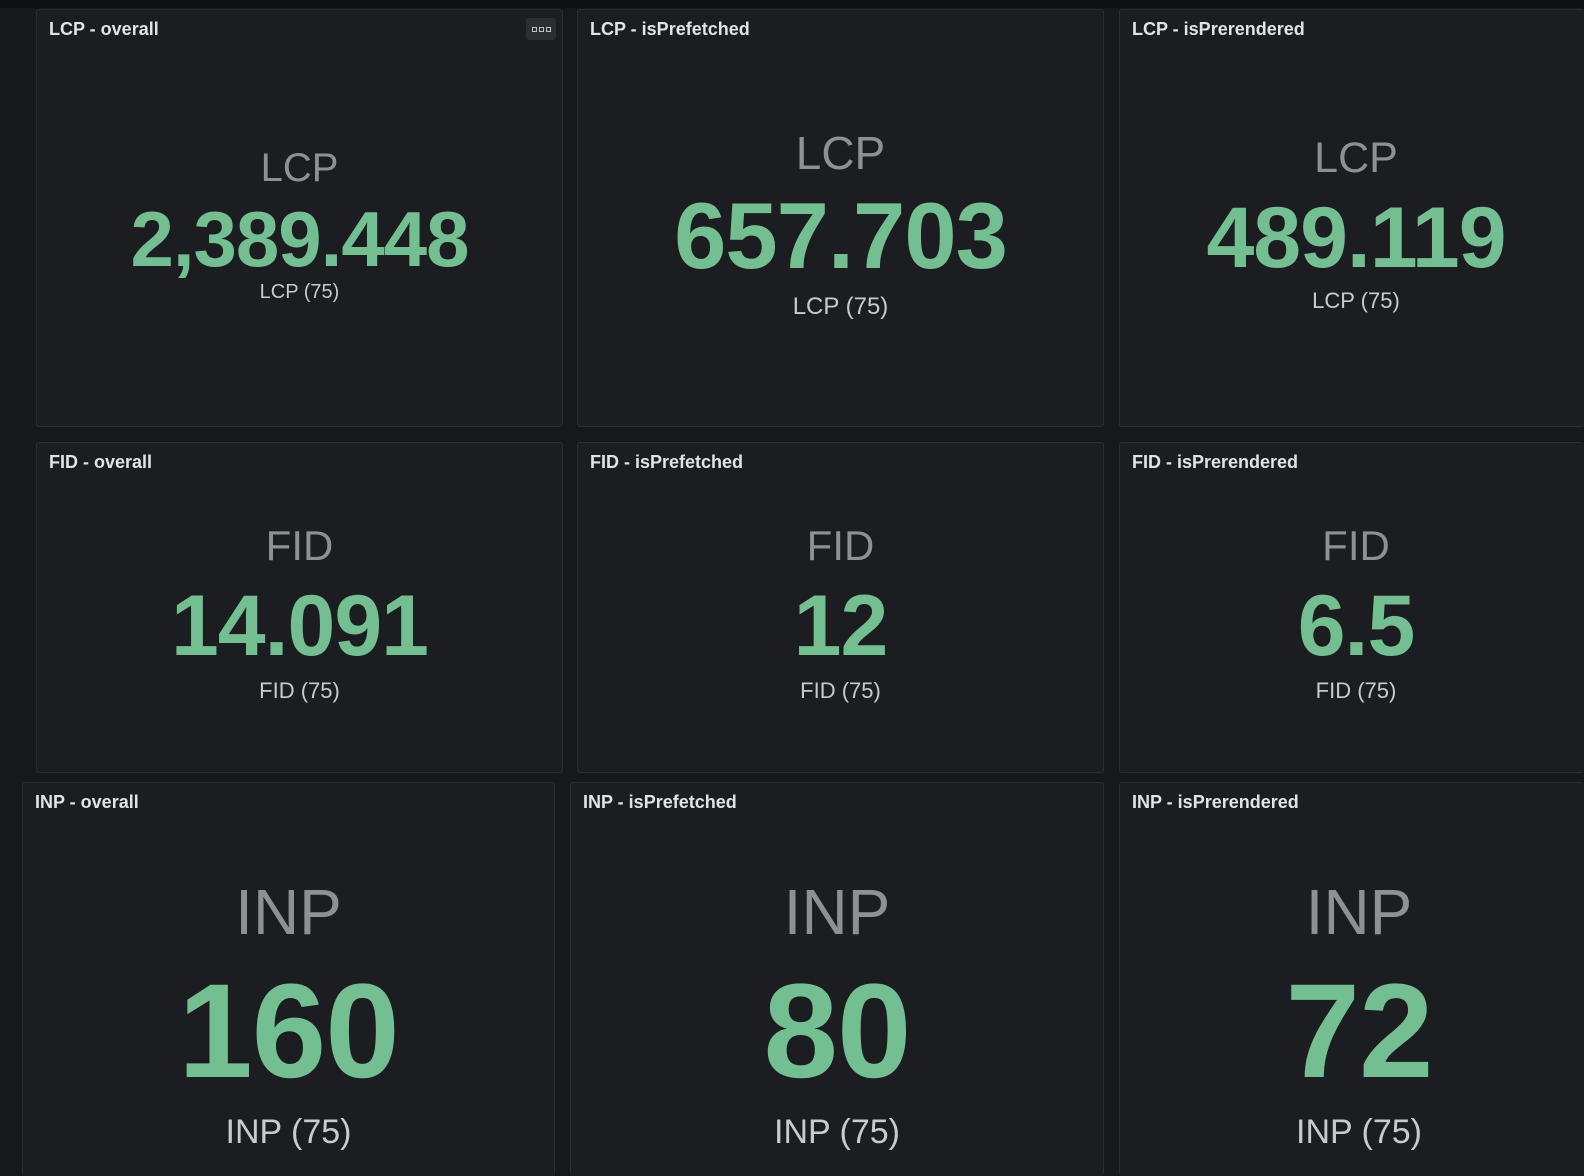  I want to click on stat-value: 12, so click(841, 626).